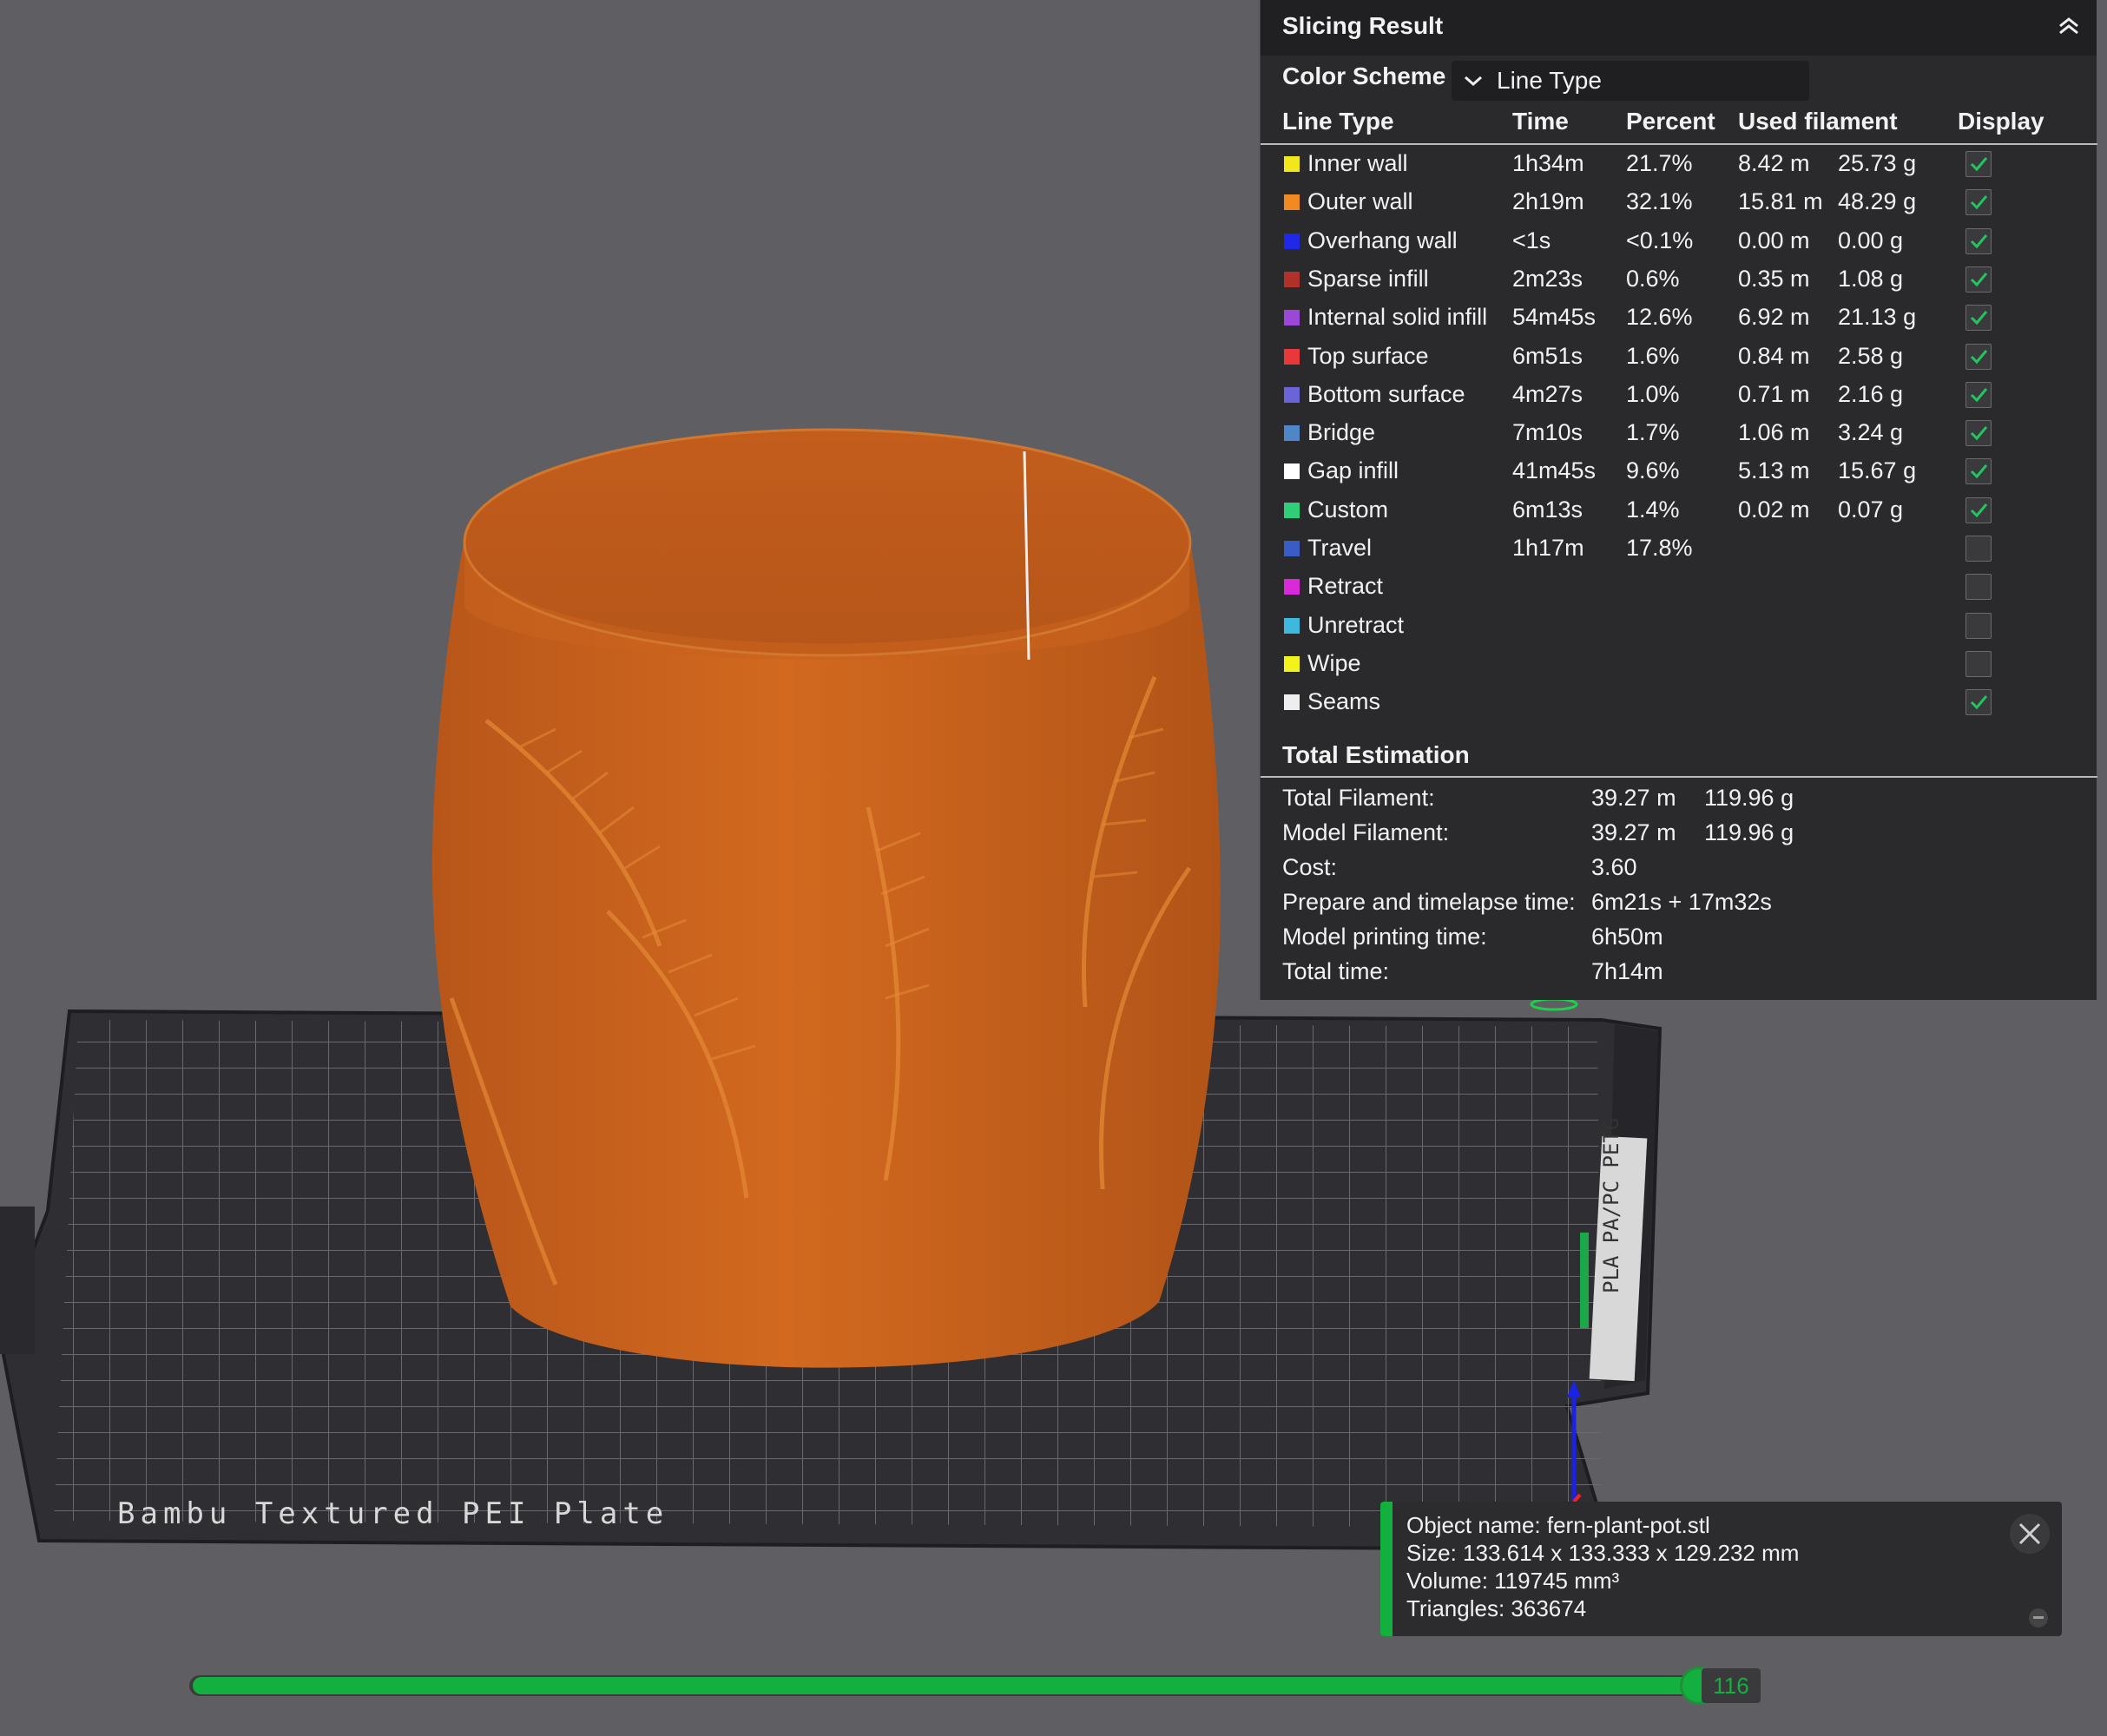 Image resolution: width=2107 pixels, height=1736 pixels. What do you see at coordinates (1679, 144) in the screenshot?
I see `header-divider` at bounding box center [1679, 144].